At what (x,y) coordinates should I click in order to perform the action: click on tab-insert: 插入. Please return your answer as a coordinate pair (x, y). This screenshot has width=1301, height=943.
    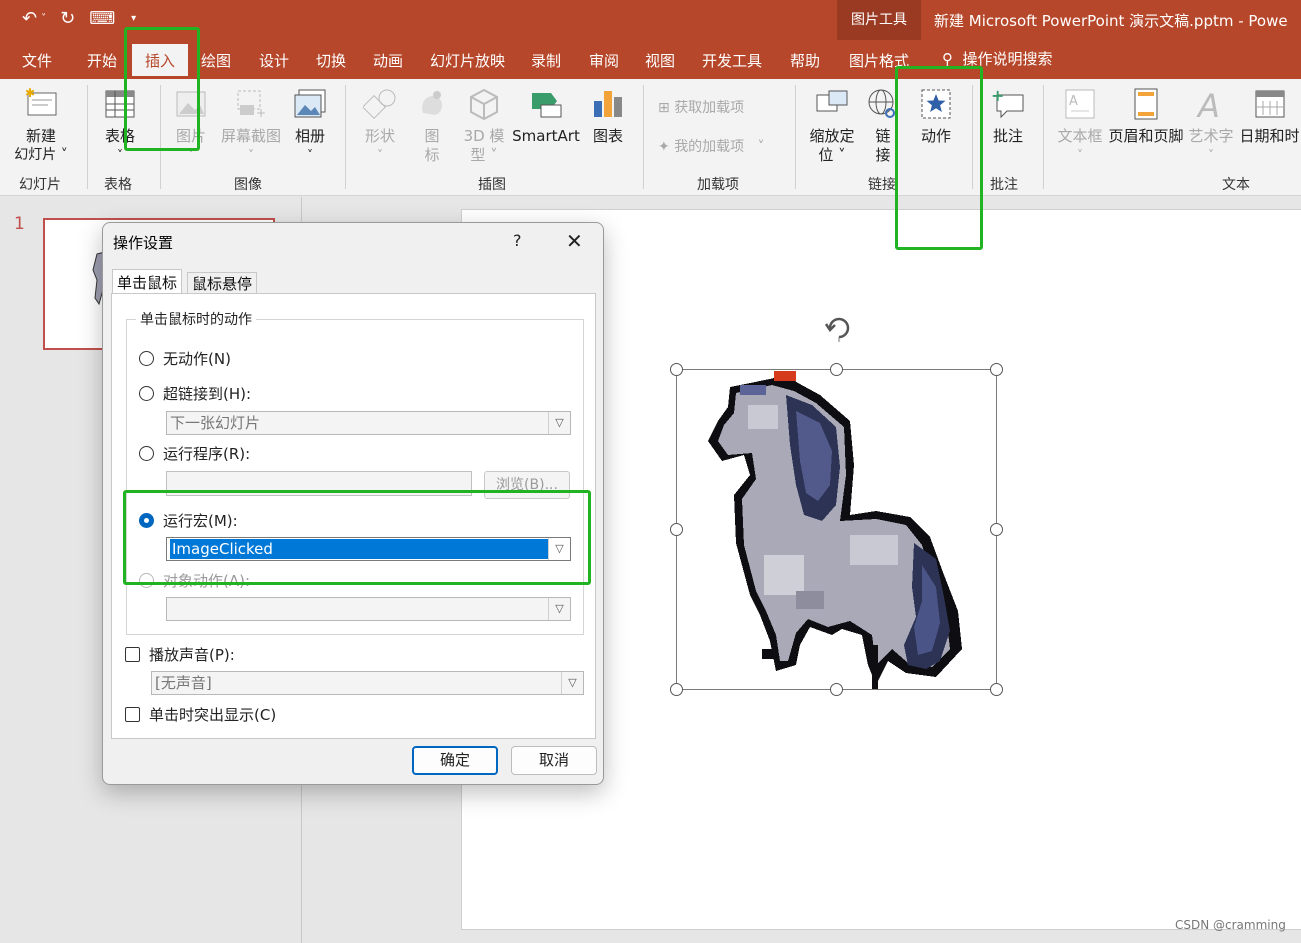
    Looking at the image, I should click on (160, 61).